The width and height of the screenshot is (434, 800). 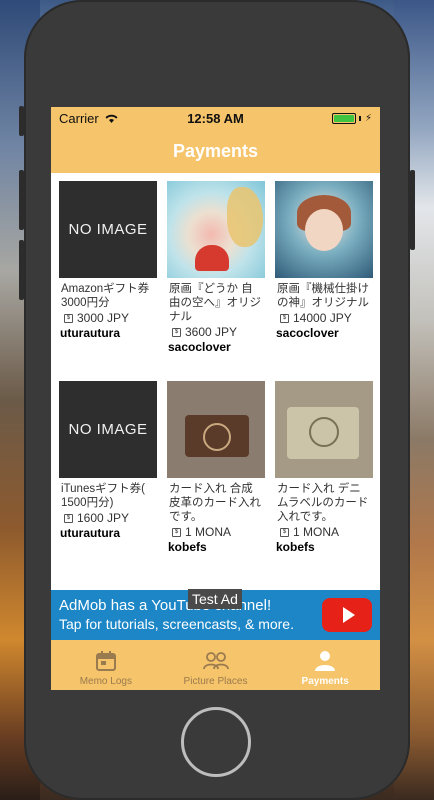 I want to click on item-title-line: 由の空へ』オリジ, so click(x=215, y=303).